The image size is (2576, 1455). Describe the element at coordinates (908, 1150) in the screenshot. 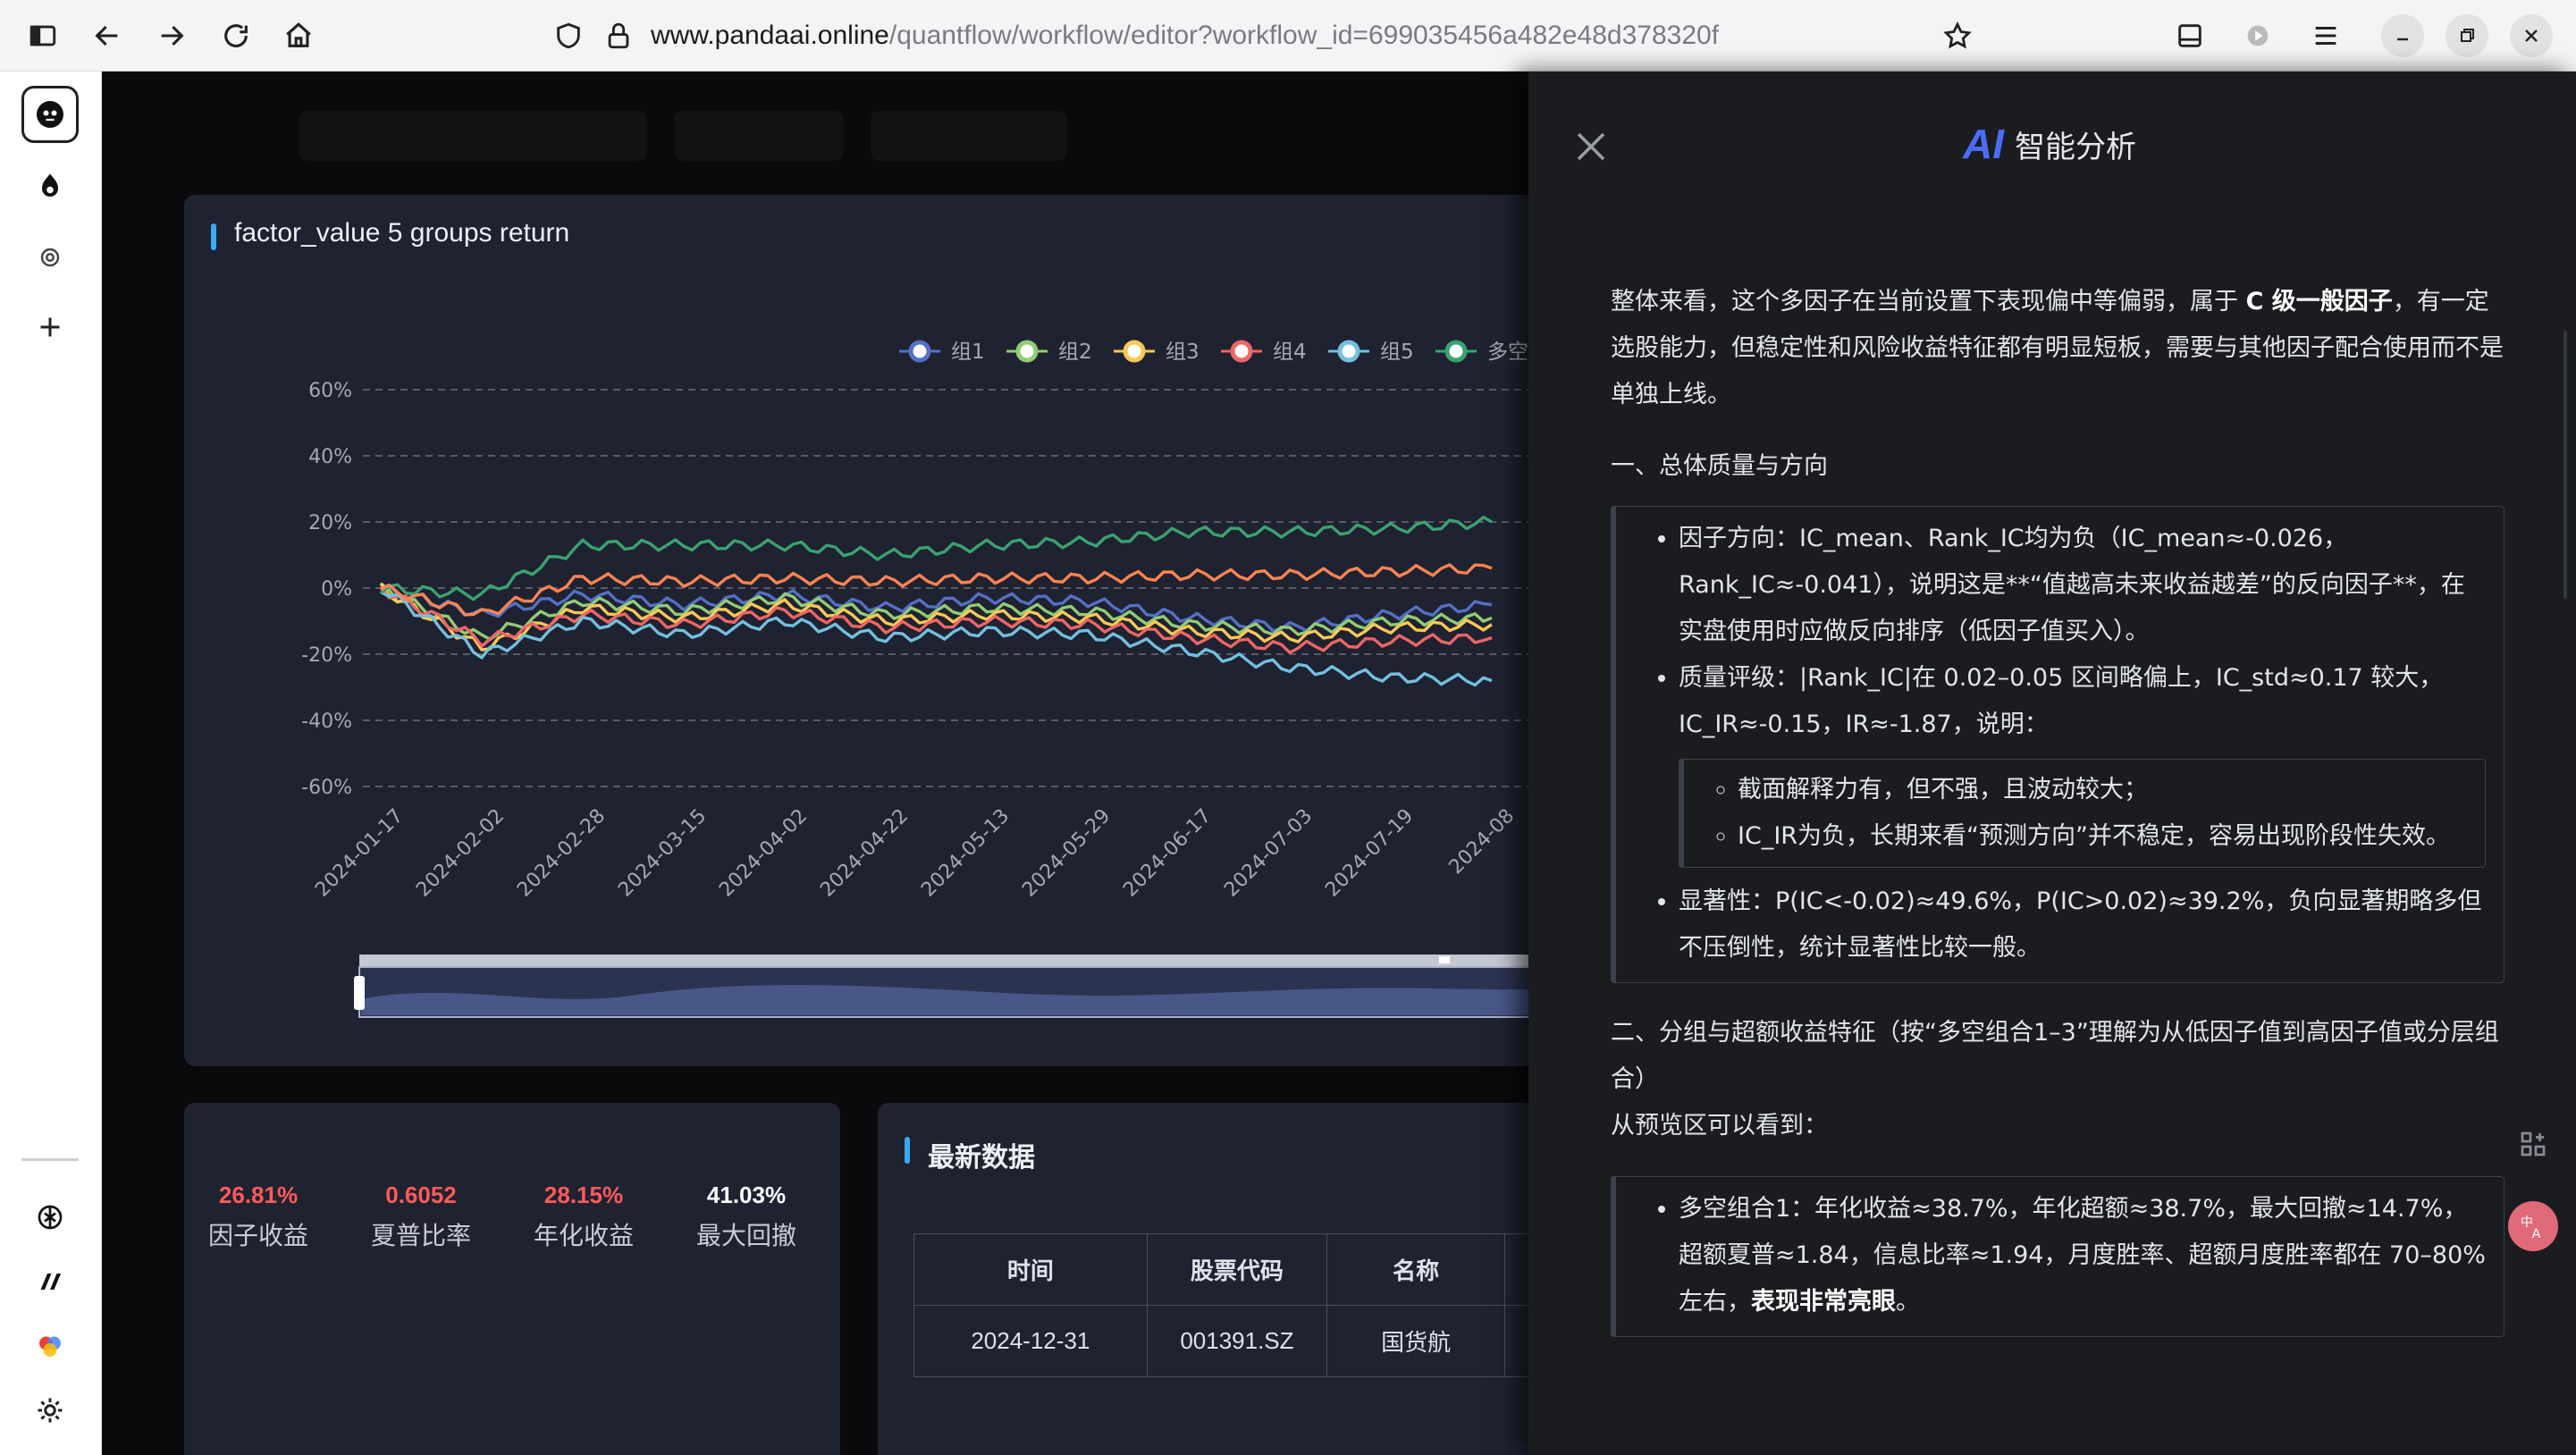

I see `title-accent-bar` at that location.